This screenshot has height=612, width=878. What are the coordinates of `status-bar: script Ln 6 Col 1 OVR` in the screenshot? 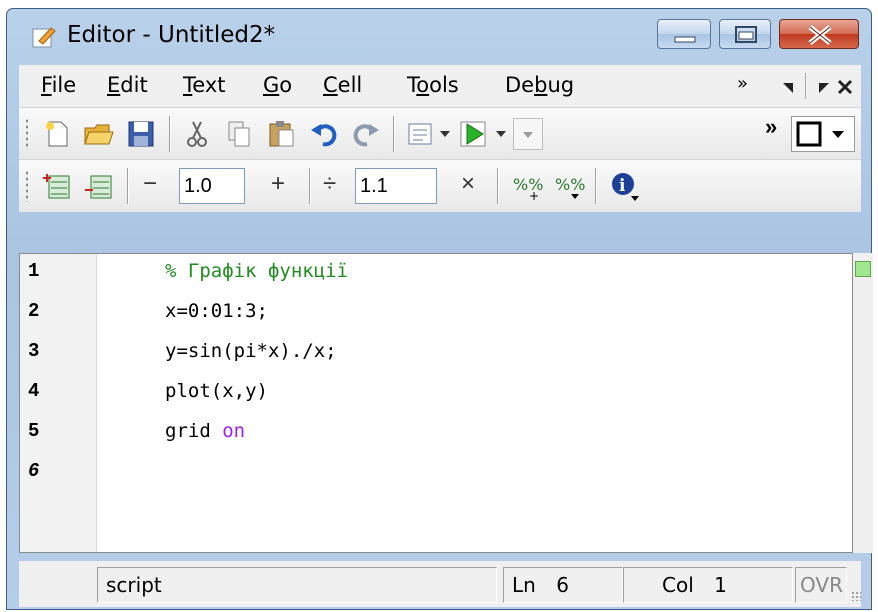 It's located at (440, 584).